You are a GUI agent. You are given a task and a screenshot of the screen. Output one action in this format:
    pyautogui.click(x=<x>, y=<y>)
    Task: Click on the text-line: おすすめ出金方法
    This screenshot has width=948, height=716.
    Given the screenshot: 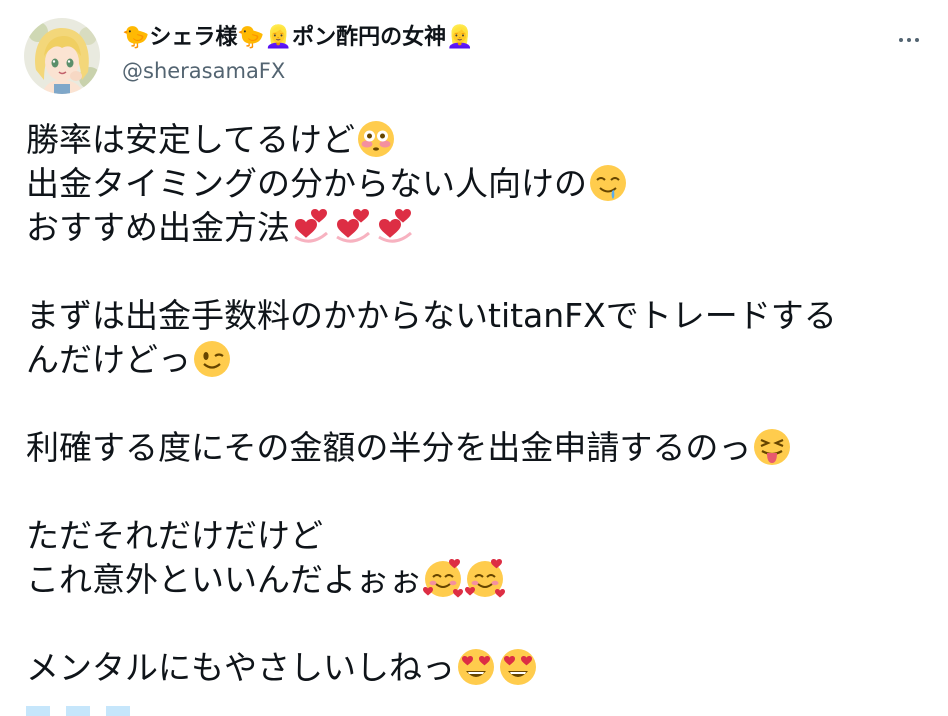 What is the action you would take?
    pyautogui.click(x=476, y=228)
    